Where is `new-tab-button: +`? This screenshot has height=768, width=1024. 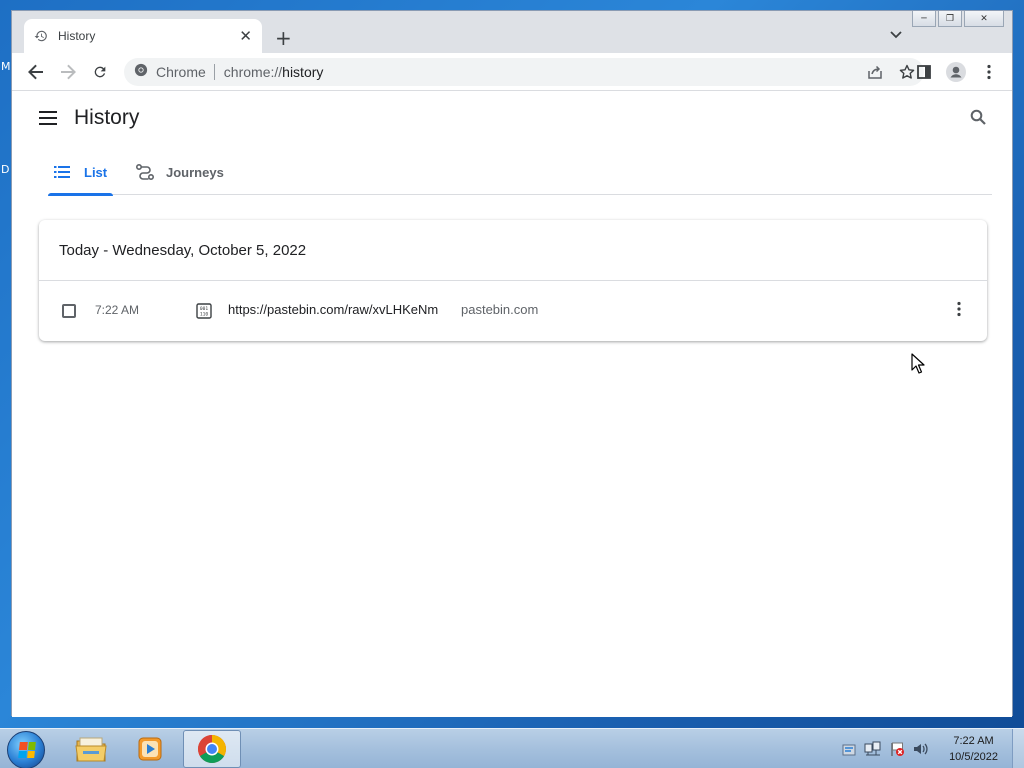 new-tab-button: + is located at coordinates (283, 38).